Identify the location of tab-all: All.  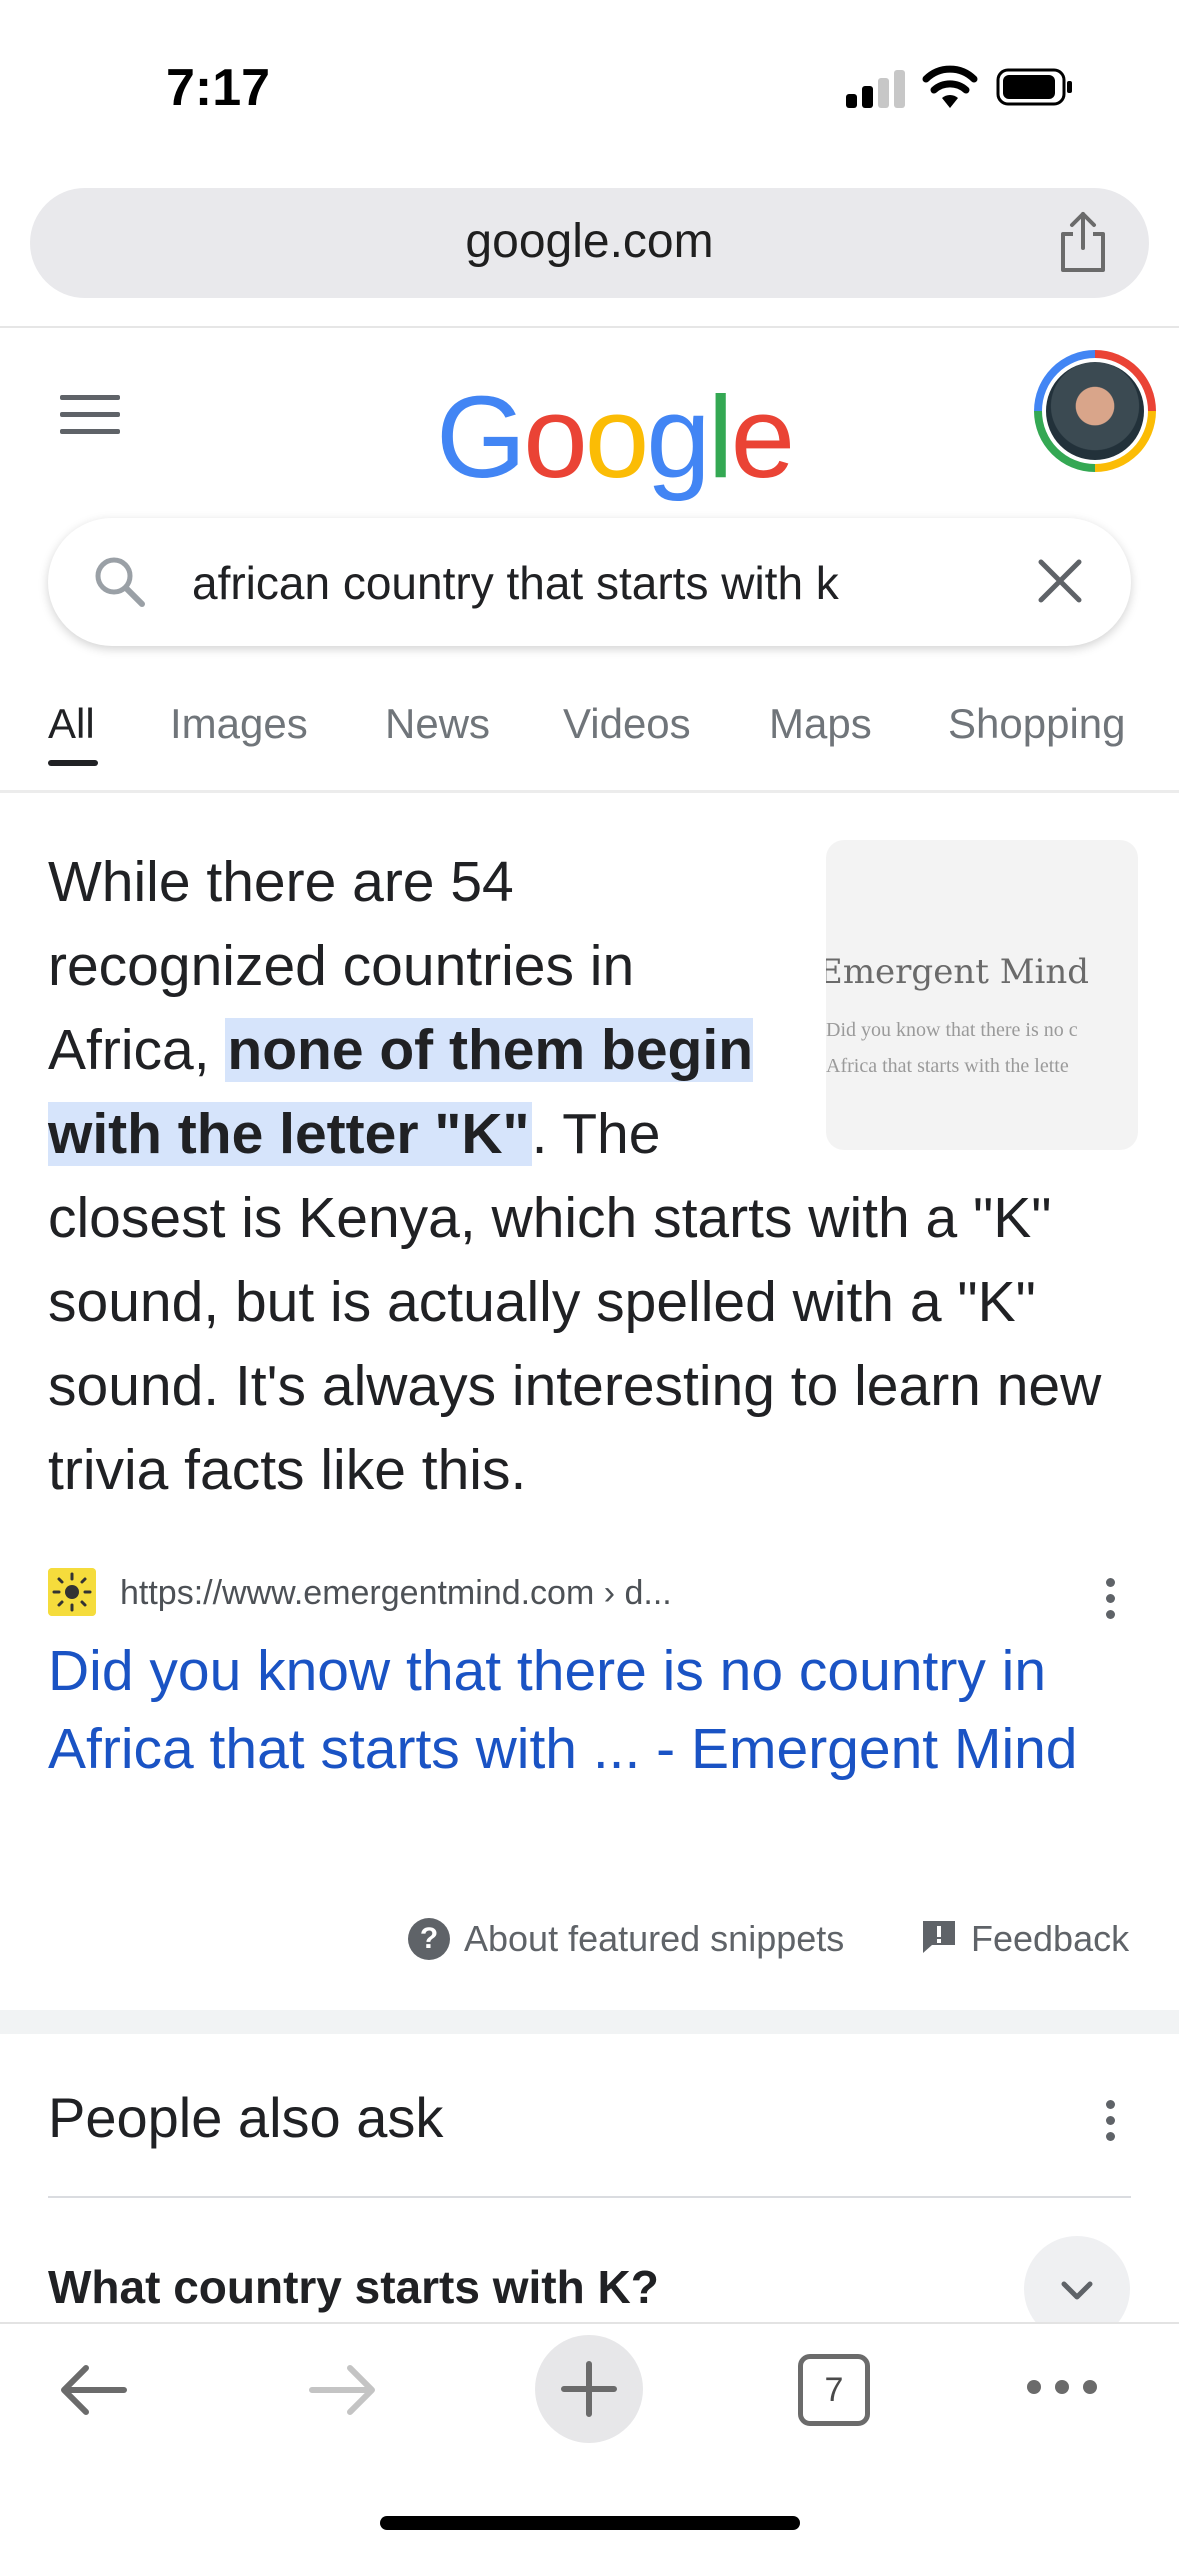
(71, 724).